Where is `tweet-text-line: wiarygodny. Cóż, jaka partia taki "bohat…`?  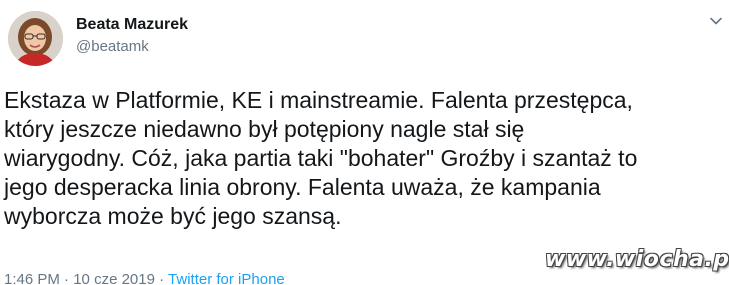
tweet-text-line: wiarygodny. Cóż, jaka partia taki "bohat… is located at coordinates (321, 158).